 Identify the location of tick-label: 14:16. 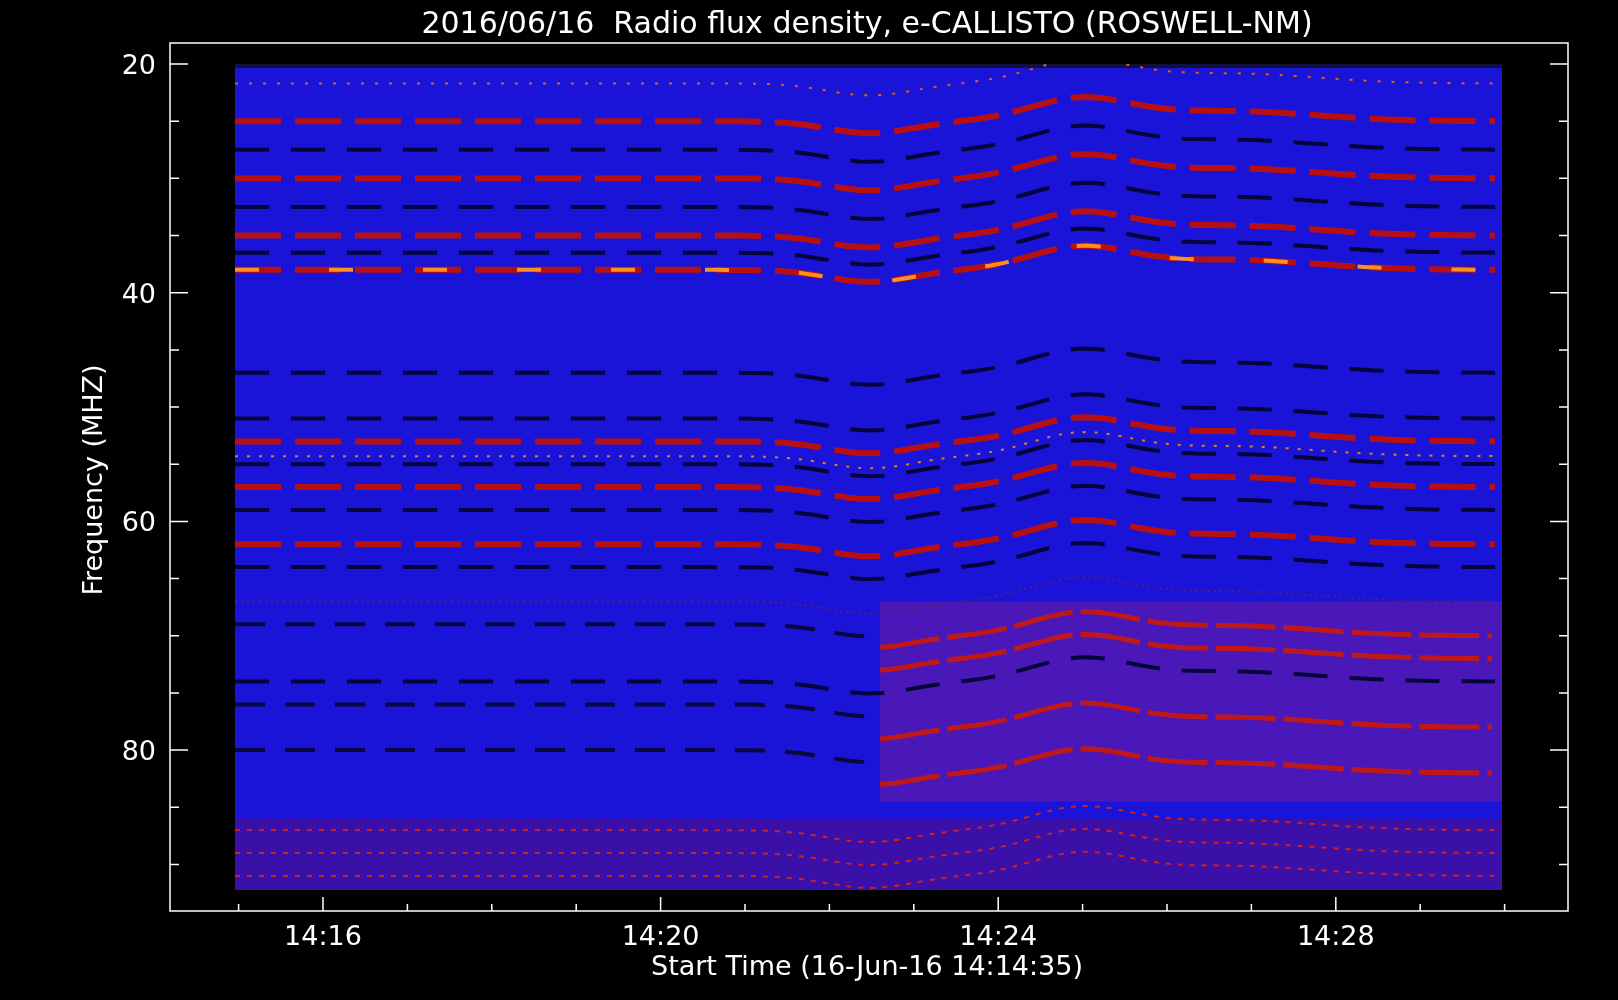
(323, 935).